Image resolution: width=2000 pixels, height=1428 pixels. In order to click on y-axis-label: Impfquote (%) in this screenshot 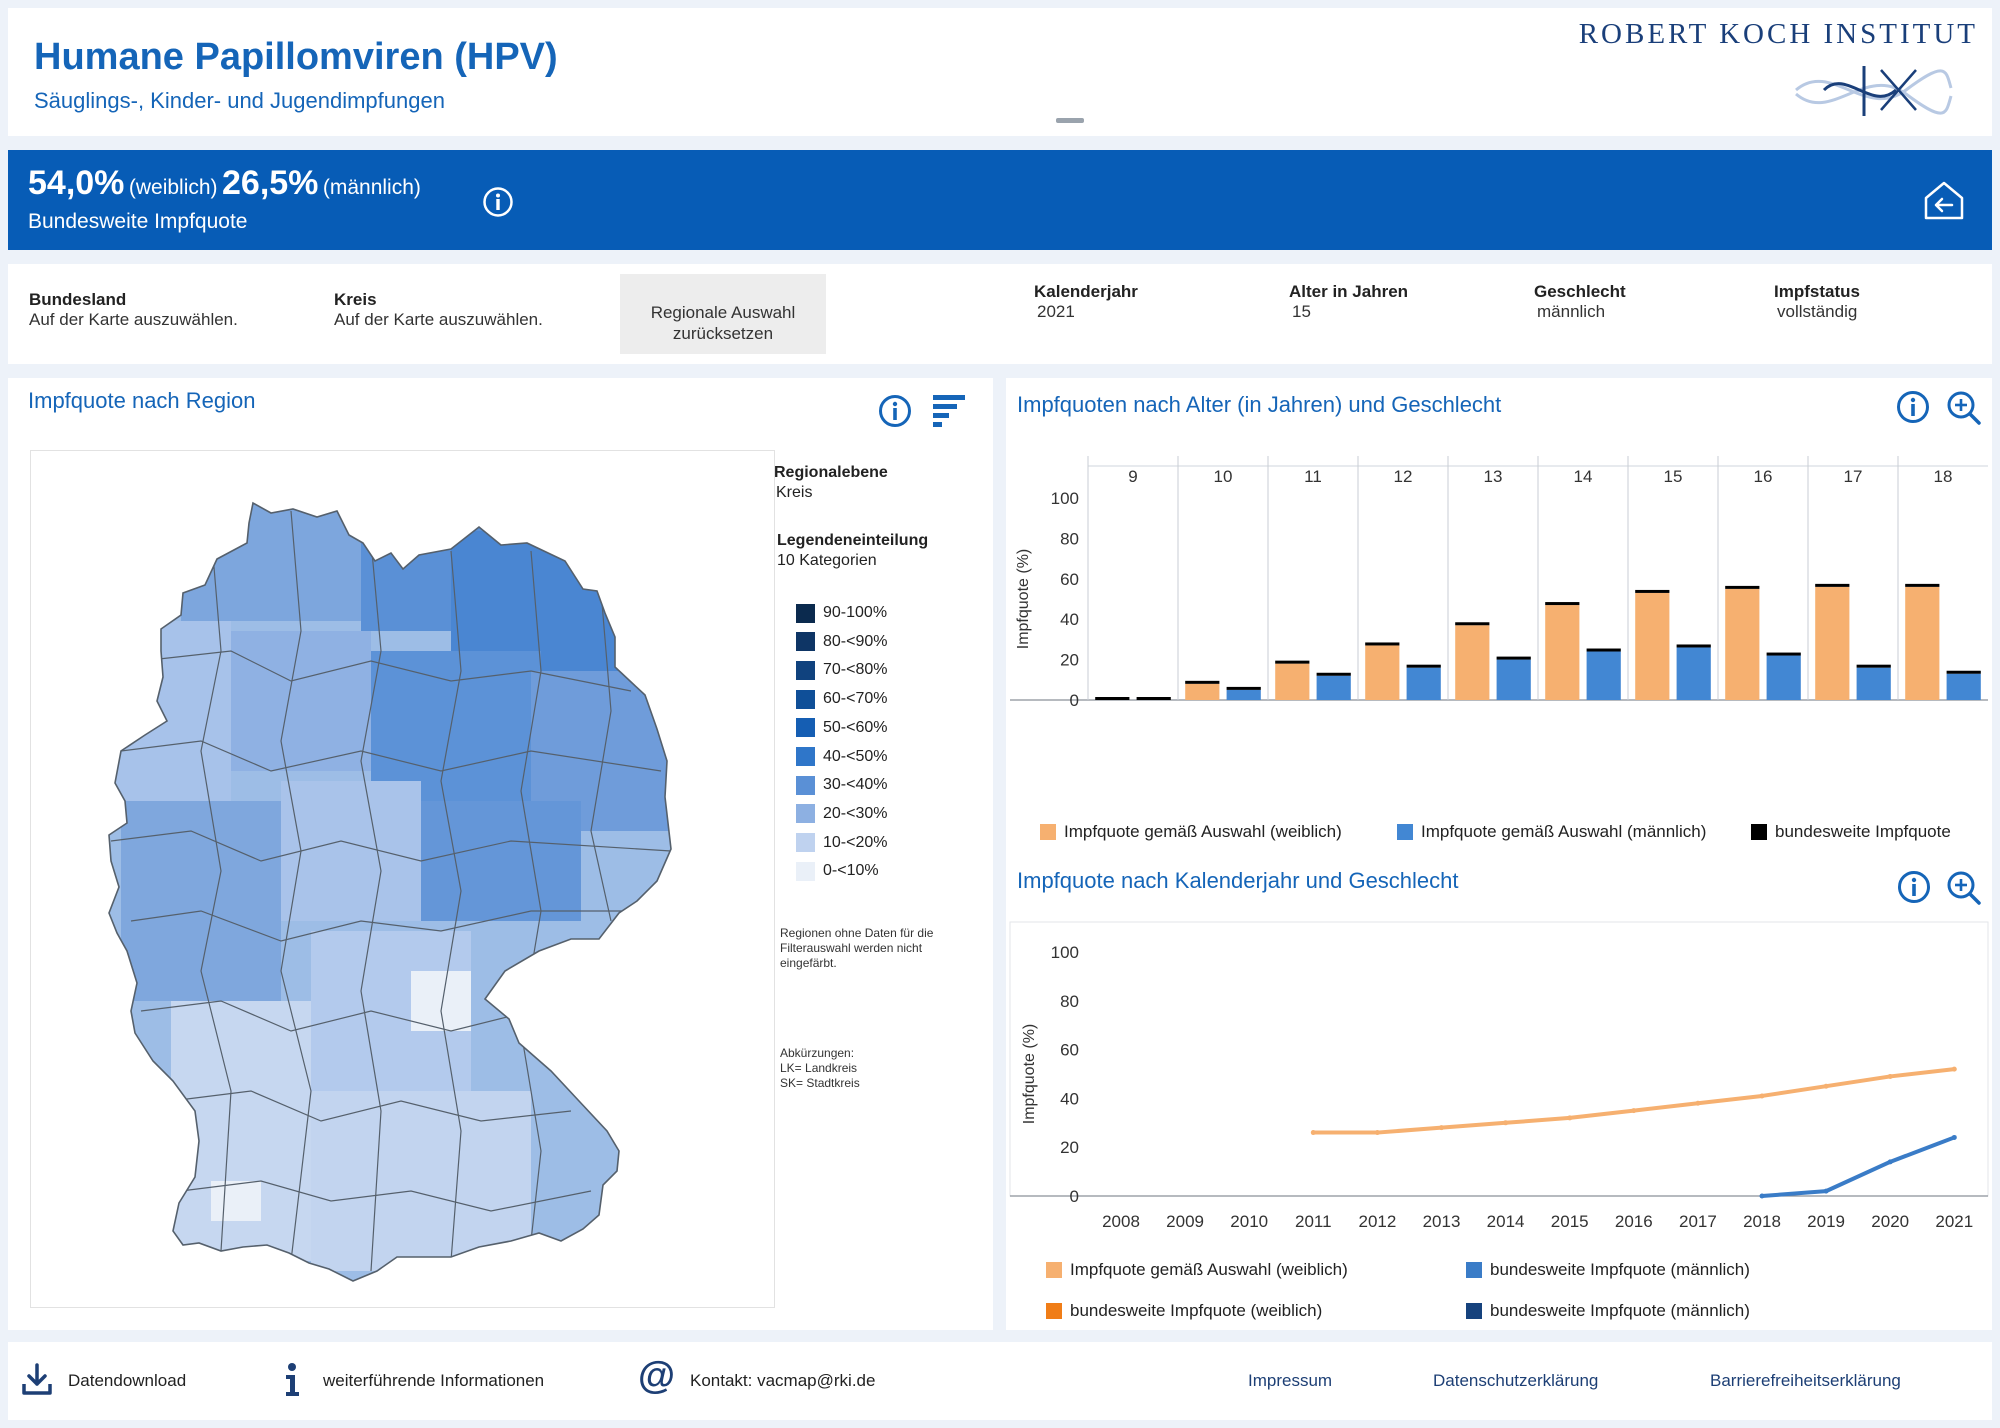, I will do `click(1029, 1074)`.